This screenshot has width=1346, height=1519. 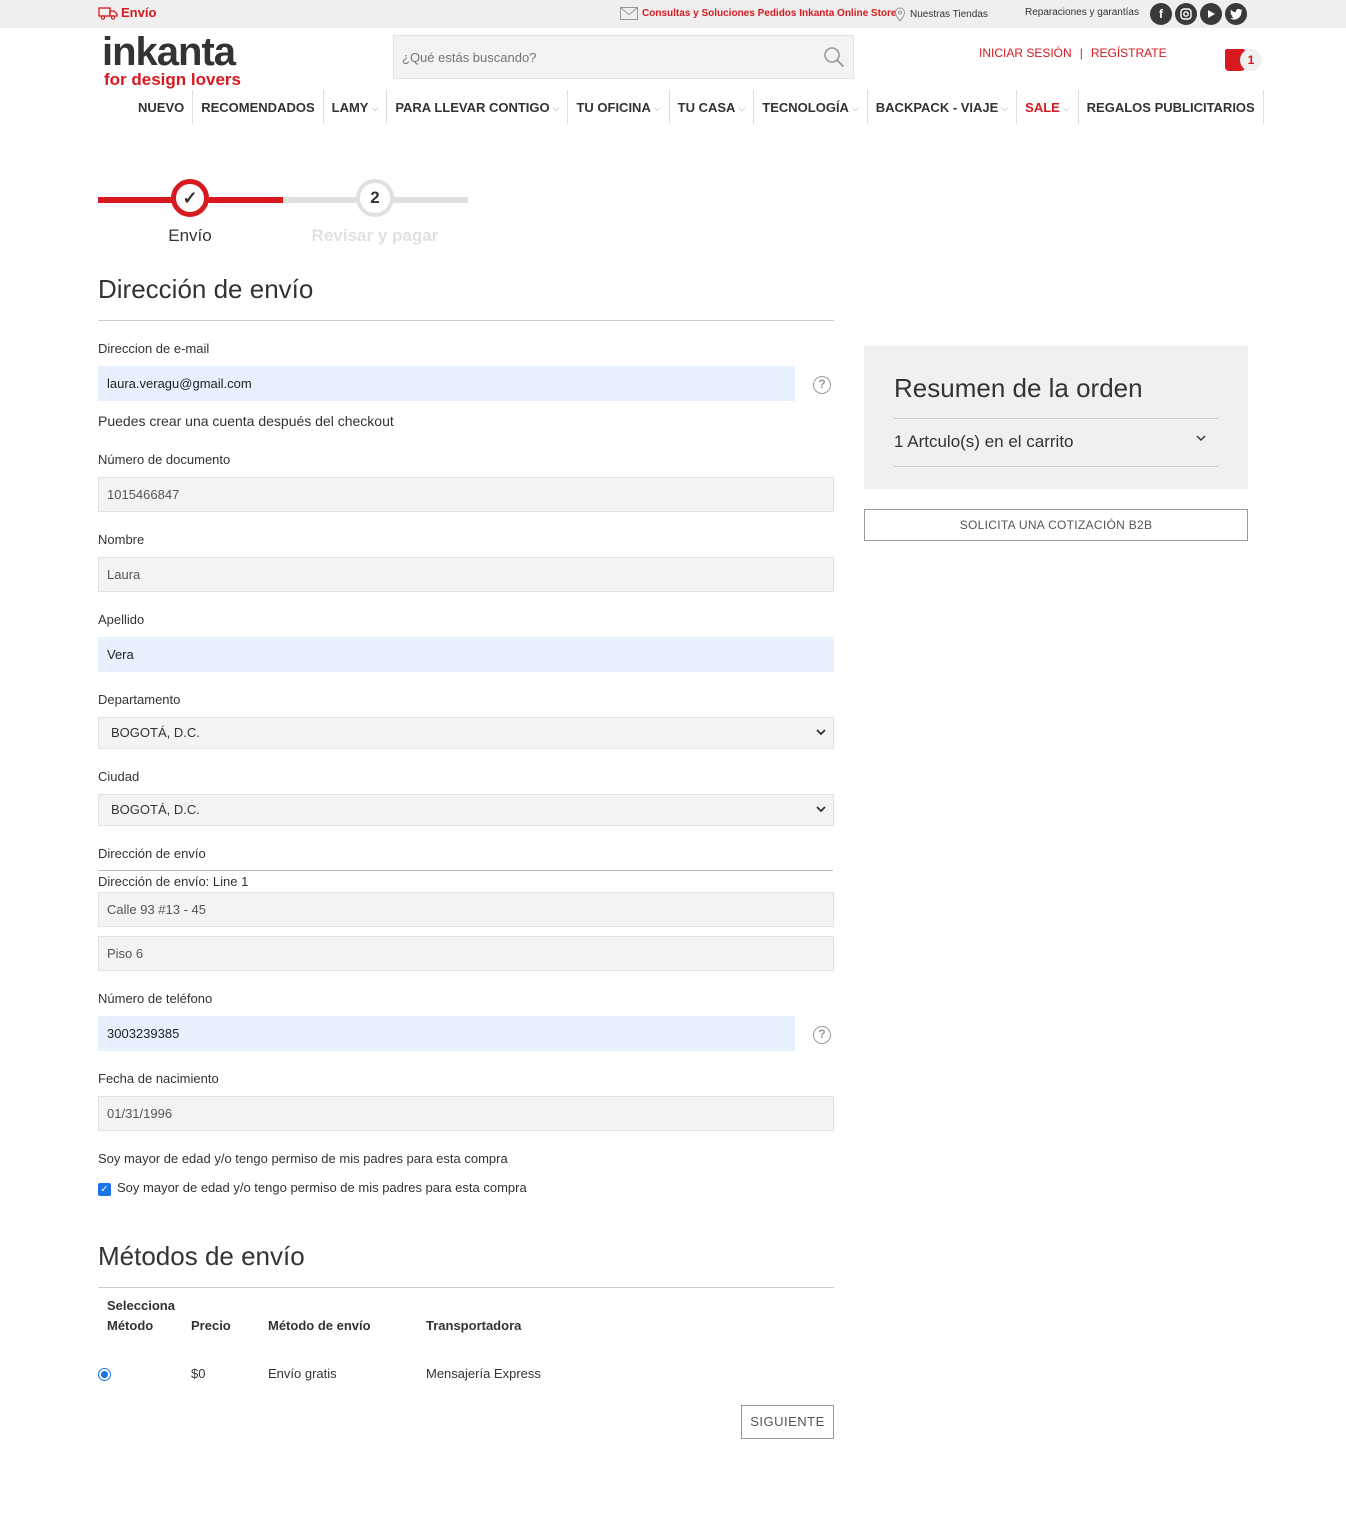 I want to click on email-label: Direccion de e-mail, so click(x=154, y=348).